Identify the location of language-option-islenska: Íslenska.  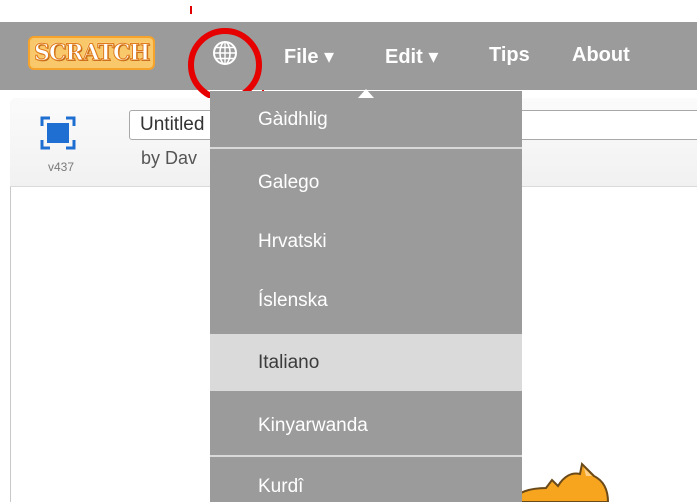
(366, 300).